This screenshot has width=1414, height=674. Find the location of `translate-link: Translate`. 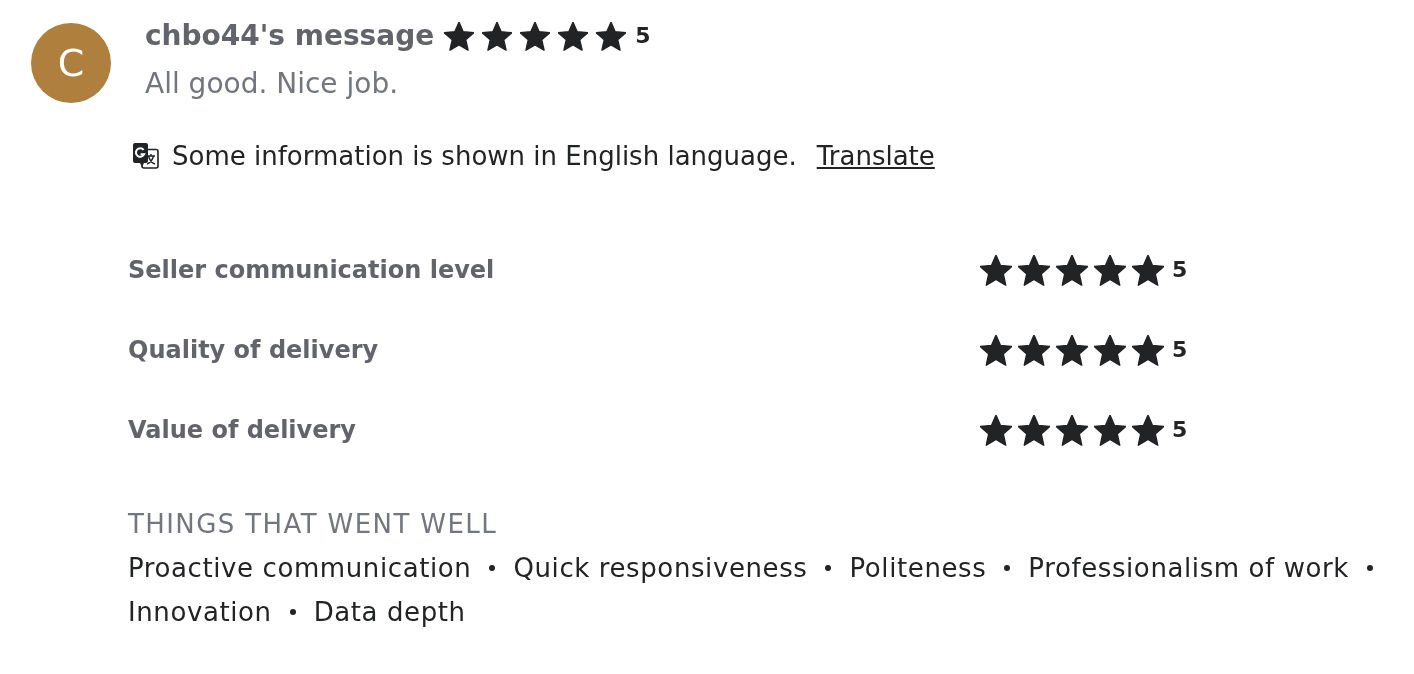

translate-link: Translate is located at coordinates (875, 156).